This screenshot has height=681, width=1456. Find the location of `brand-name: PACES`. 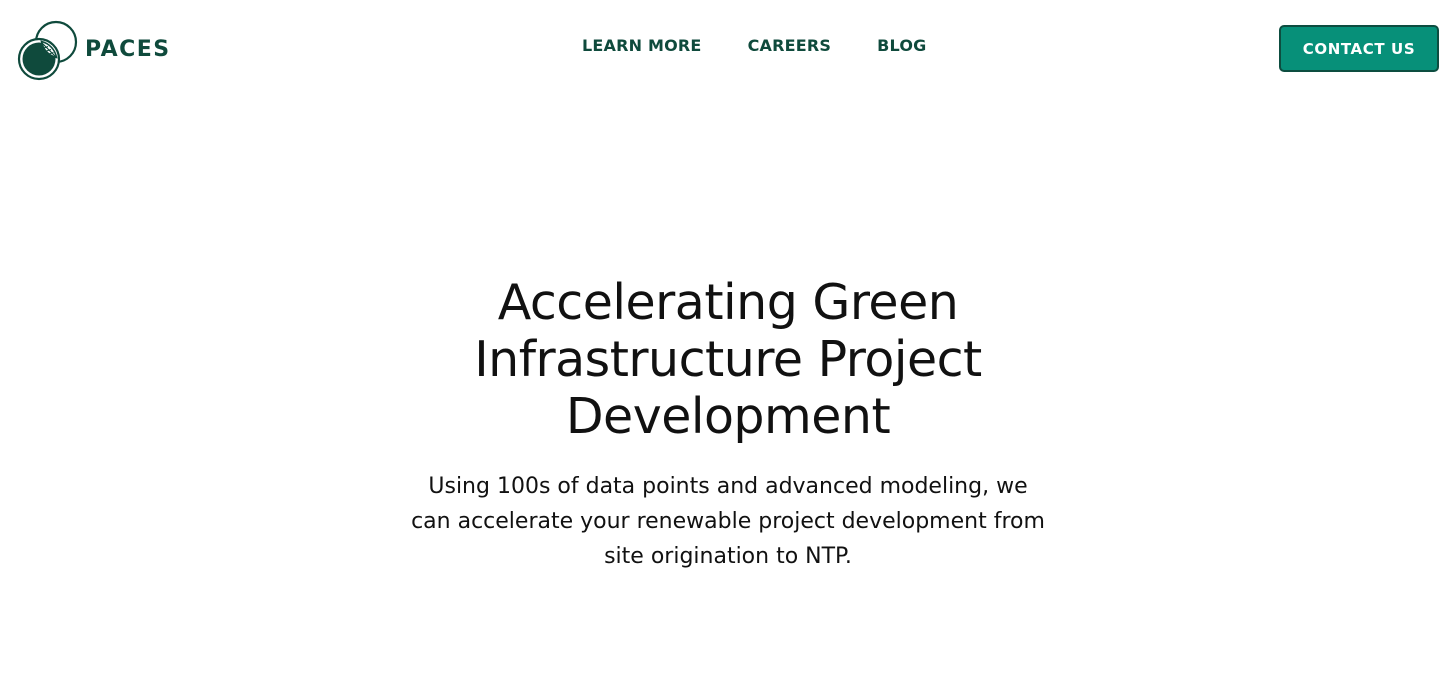

brand-name: PACES is located at coordinates (128, 49).